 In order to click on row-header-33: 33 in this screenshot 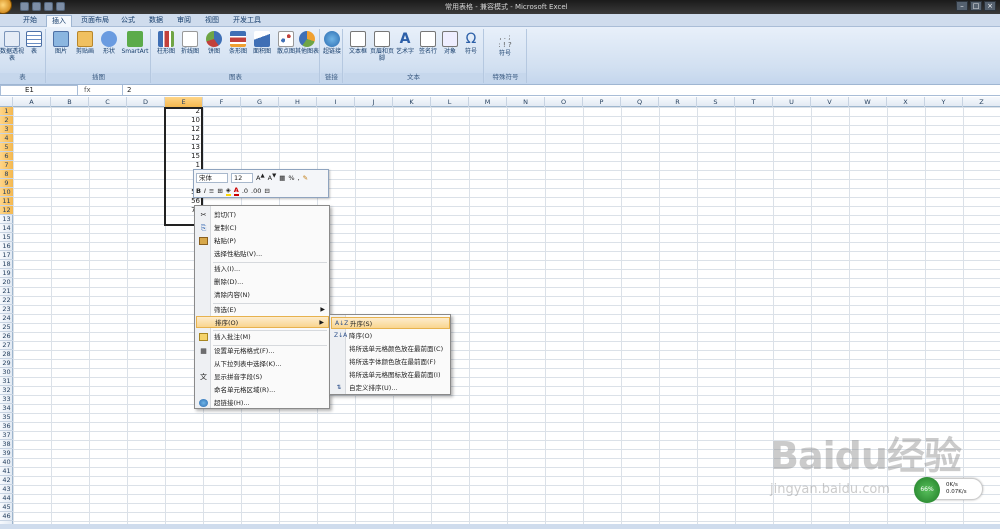, I will do `click(6, 399)`.